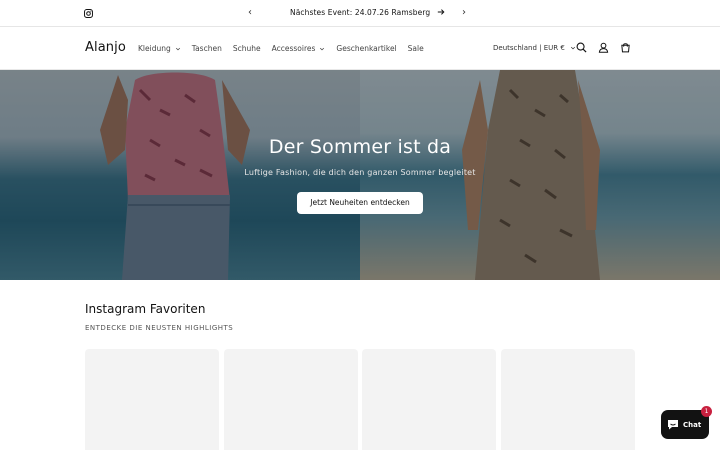 This screenshot has width=720, height=450. What do you see at coordinates (673, 425) in the screenshot?
I see `chat-bubble-icon` at bounding box center [673, 425].